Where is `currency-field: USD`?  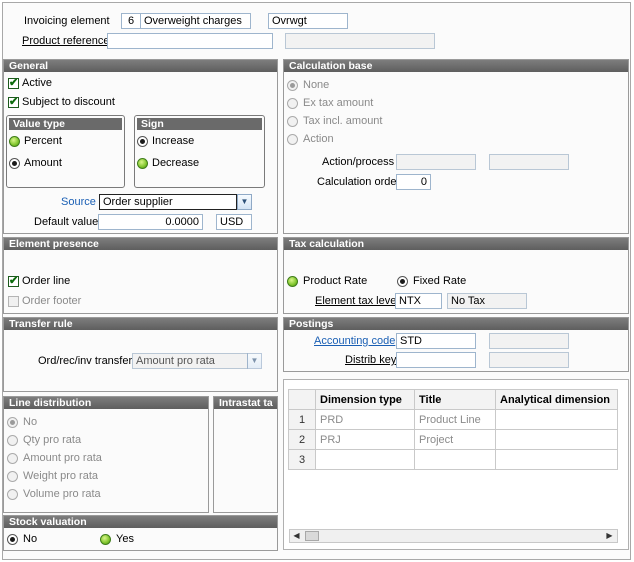
currency-field: USD is located at coordinates (234, 222).